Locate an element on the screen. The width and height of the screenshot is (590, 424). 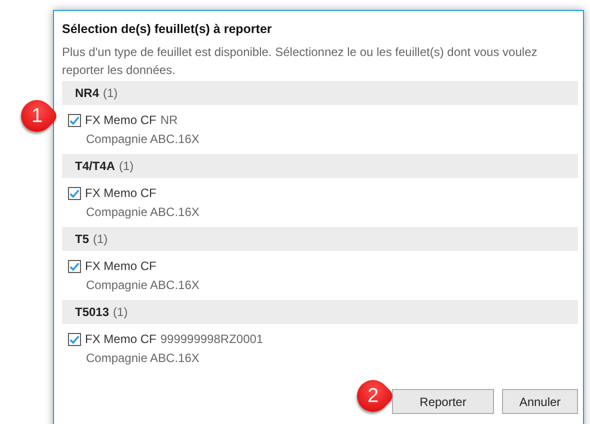
group-name: NR4 is located at coordinates (87, 93).